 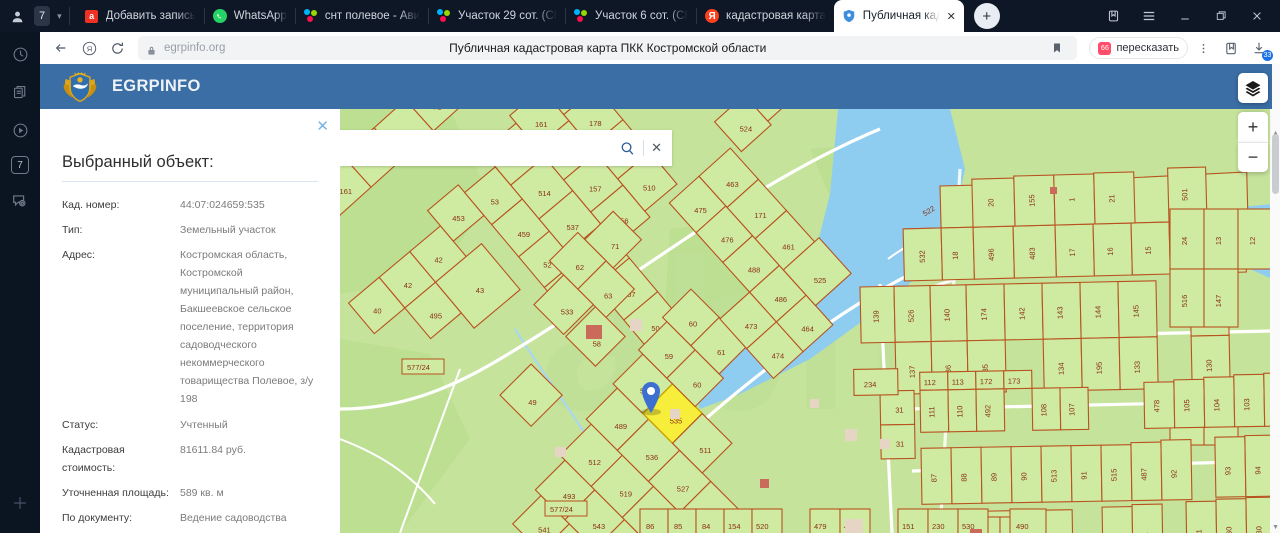 What do you see at coordinates (1259, 48) in the screenshot?
I see `downloads-icon: 33` at bounding box center [1259, 48].